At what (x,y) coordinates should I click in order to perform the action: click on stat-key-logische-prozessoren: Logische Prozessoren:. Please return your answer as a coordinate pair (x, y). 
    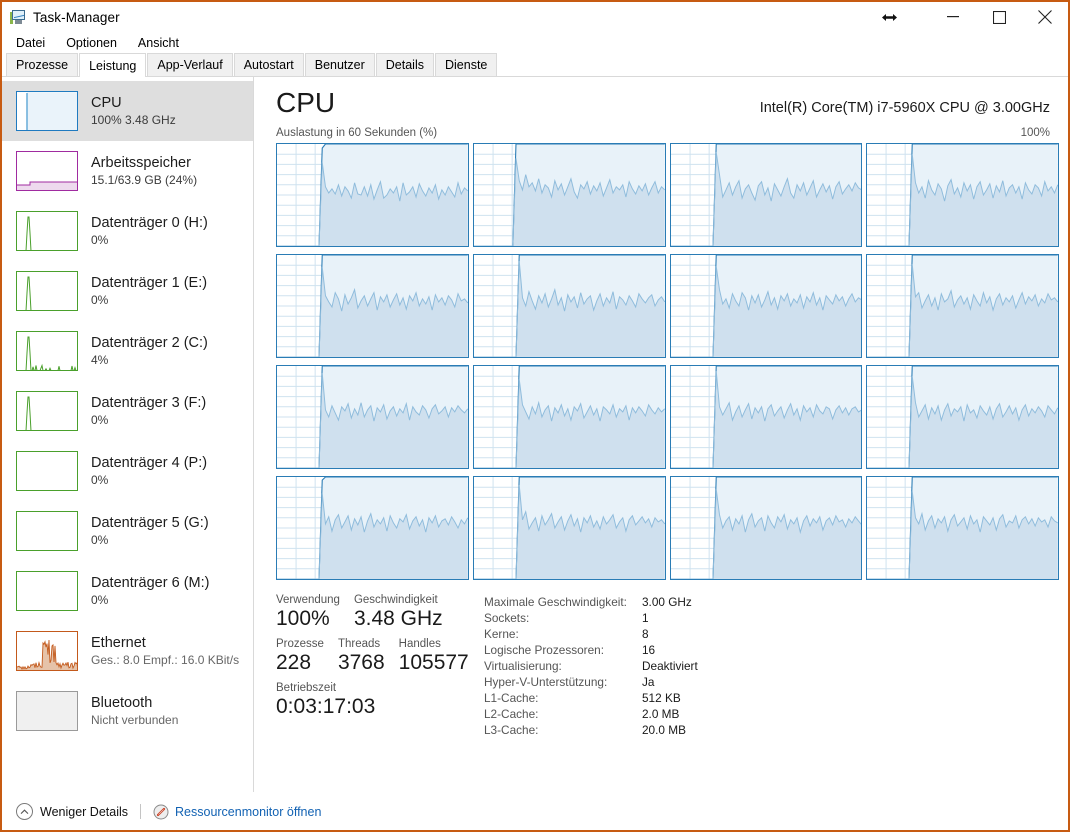
    Looking at the image, I should click on (544, 650).